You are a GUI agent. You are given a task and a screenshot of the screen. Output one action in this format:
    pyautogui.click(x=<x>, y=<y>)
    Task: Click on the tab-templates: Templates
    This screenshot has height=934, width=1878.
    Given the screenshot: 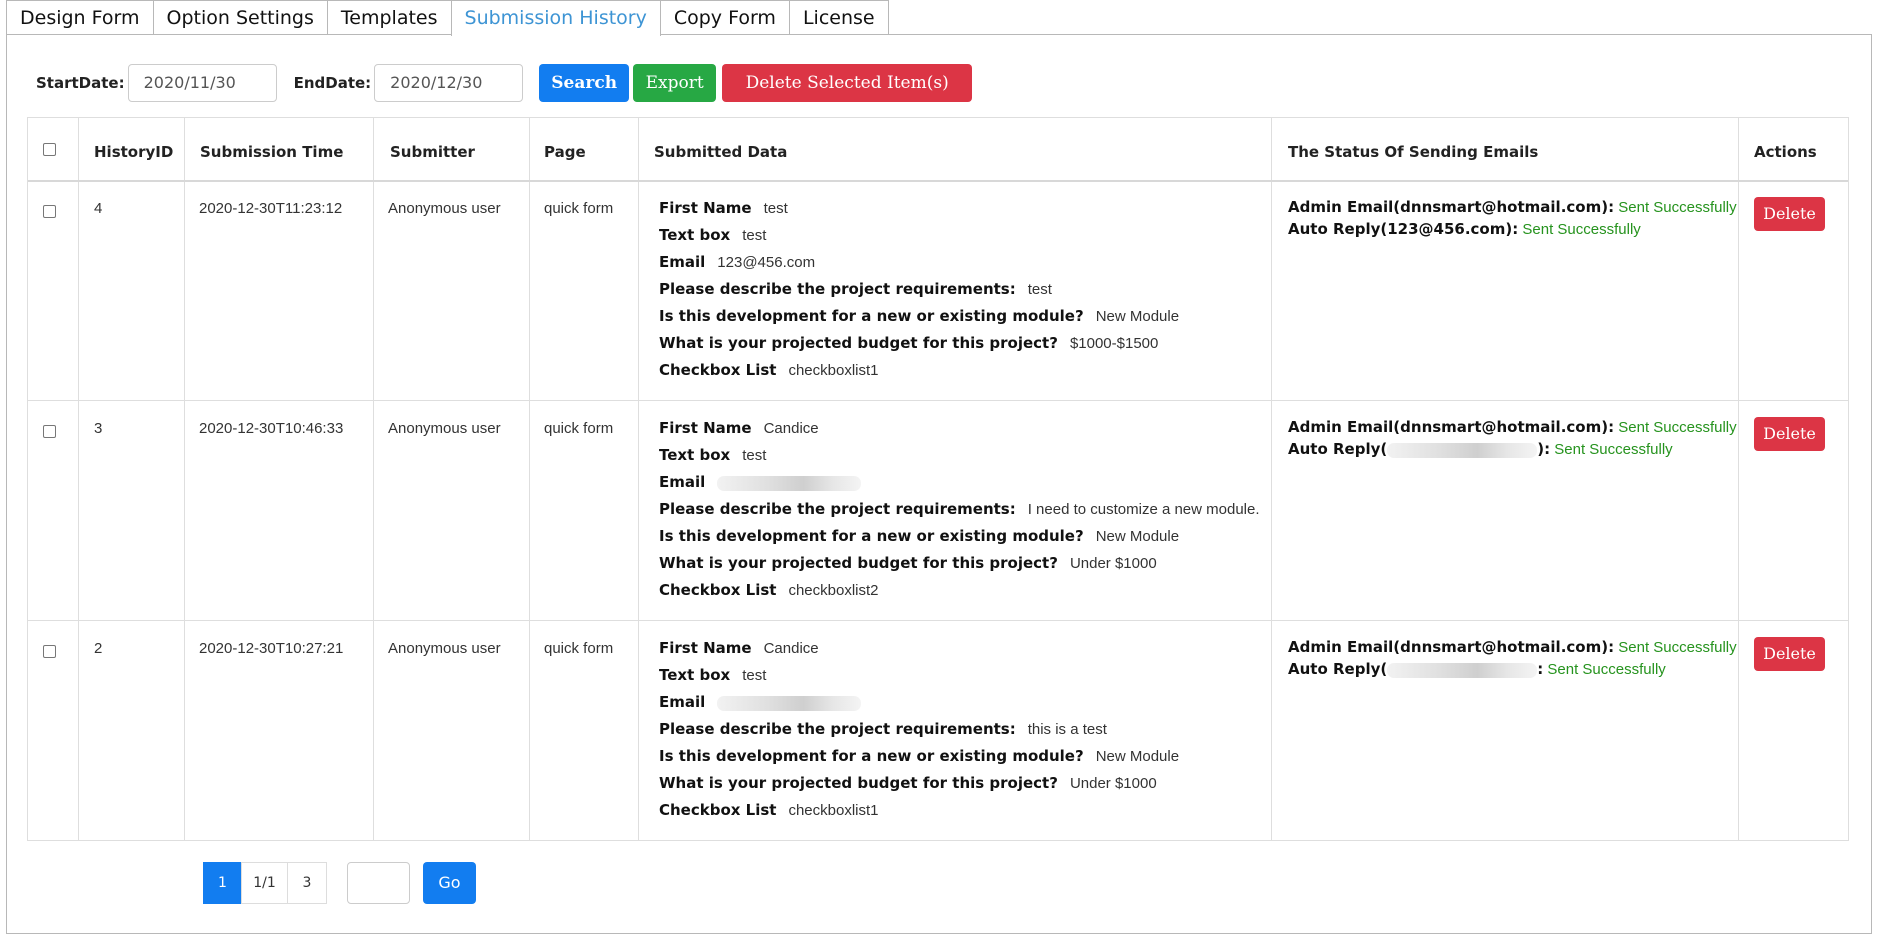 What is the action you would take?
    pyautogui.click(x=389, y=17)
    